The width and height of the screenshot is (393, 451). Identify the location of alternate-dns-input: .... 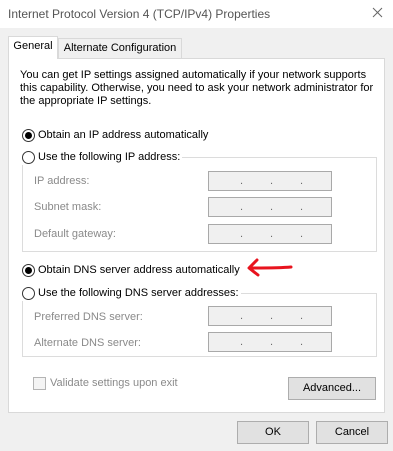
(270, 342).